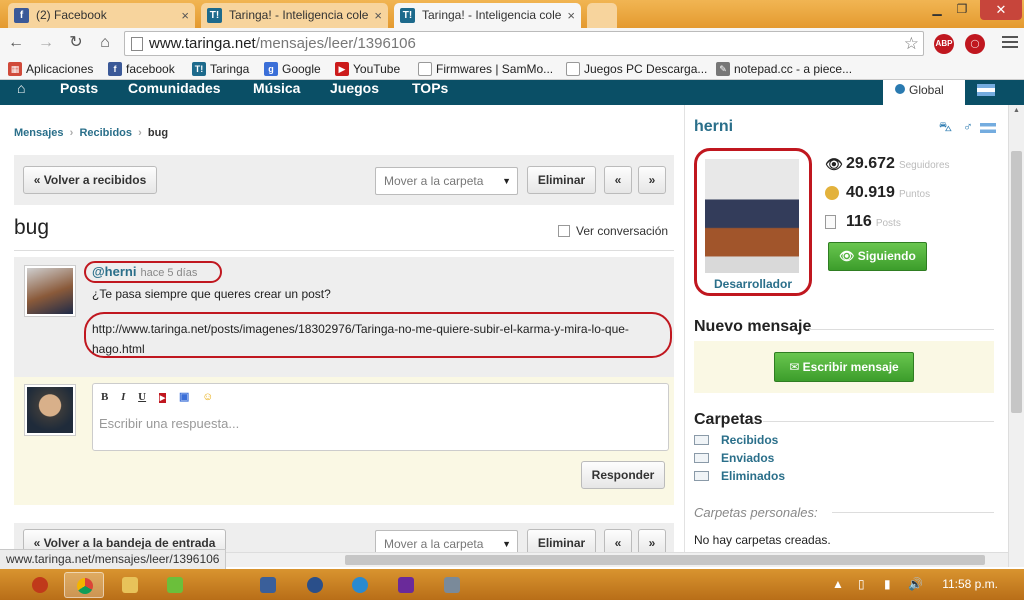 This screenshot has height=600, width=1024. Describe the element at coordinates (79, 88) in the screenshot. I see `nav-posts: Posts` at that location.